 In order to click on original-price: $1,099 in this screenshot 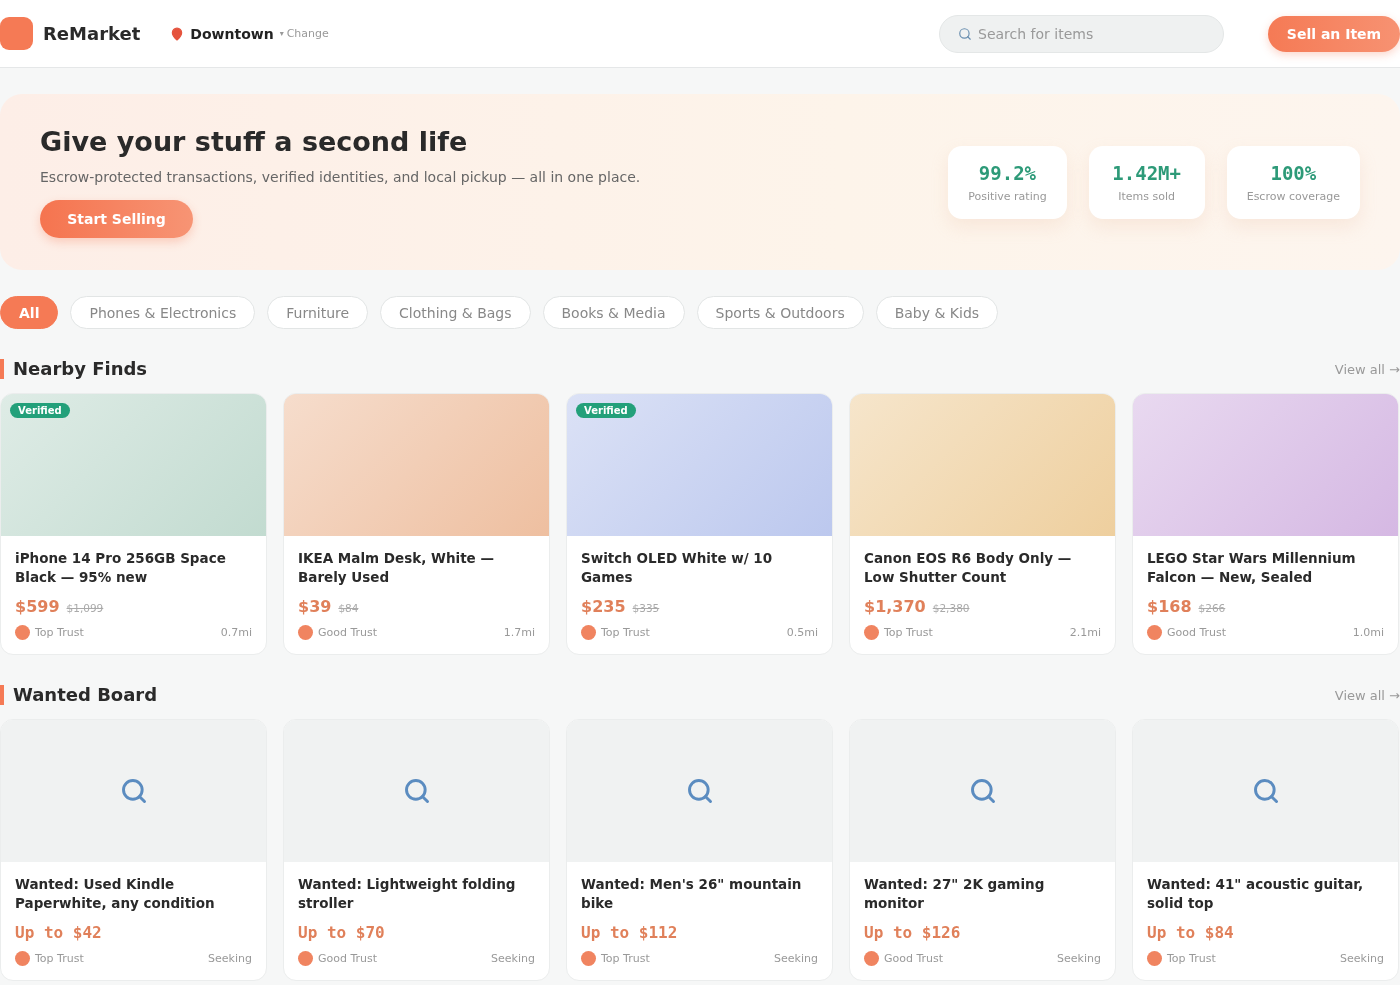, I will do `click(85, 608)`.